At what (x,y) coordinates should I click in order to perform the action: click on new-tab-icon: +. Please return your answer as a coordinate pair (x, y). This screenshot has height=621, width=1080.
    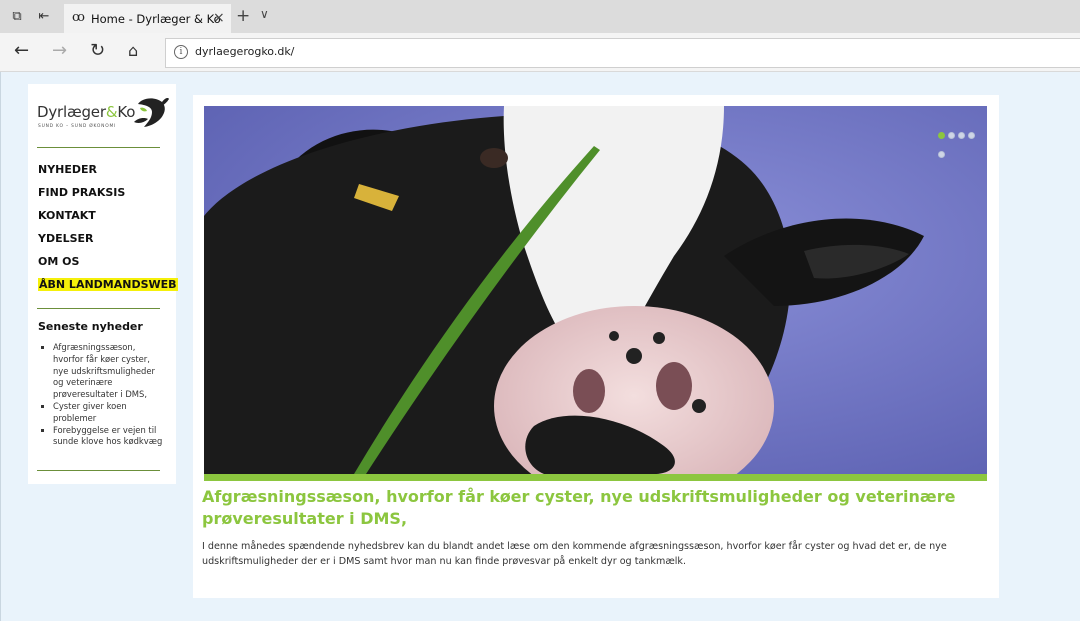
    Looking at the image, I should click on (243, 16).